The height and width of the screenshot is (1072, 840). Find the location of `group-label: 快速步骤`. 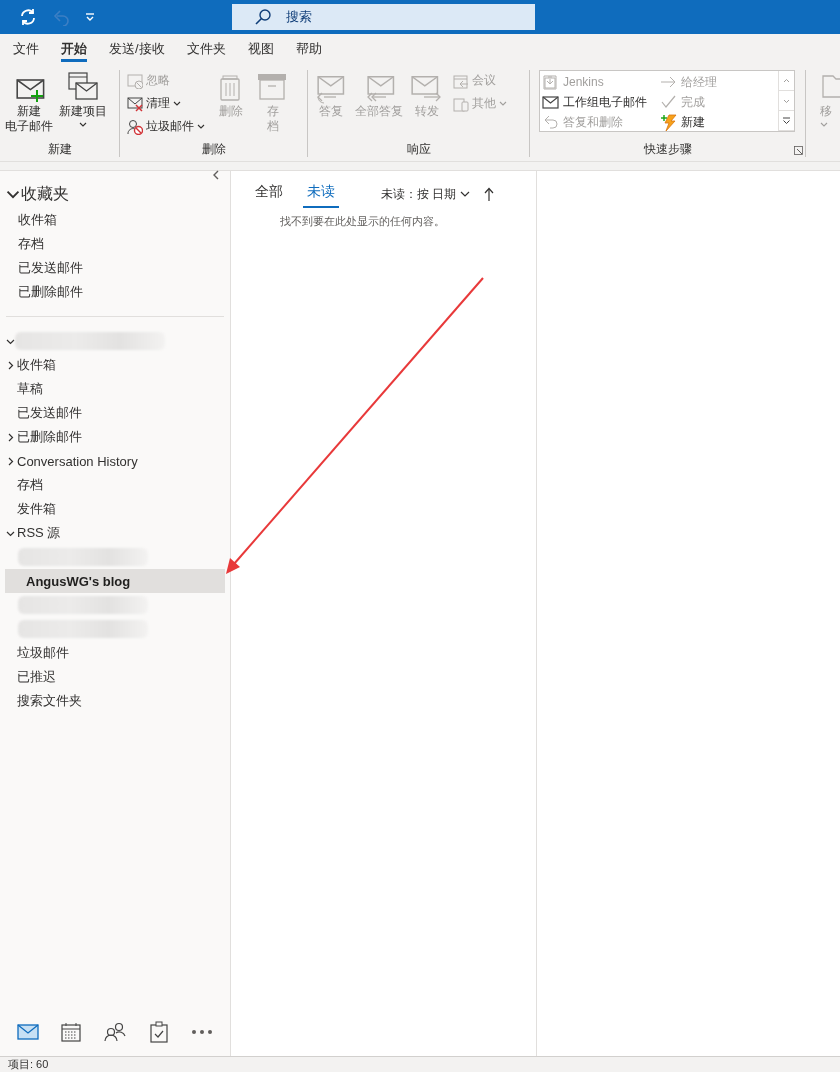

group-label: 快速步骤 is located at coordinates (667, 149).